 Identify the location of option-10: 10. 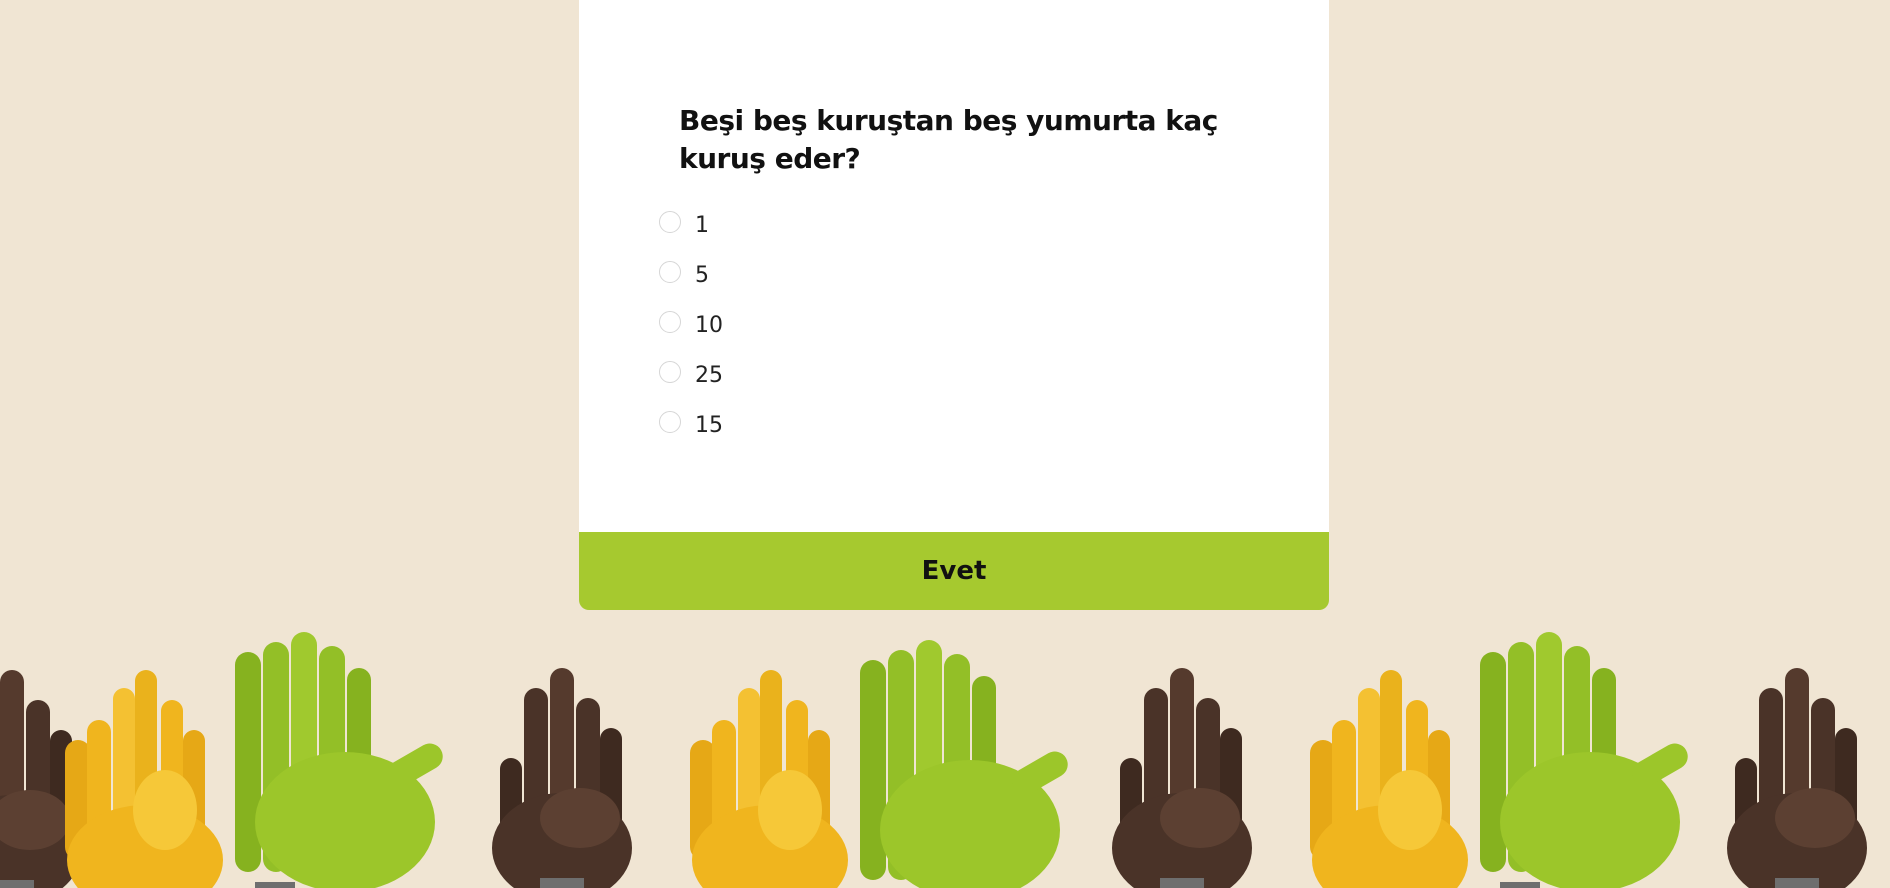
(859, 325).